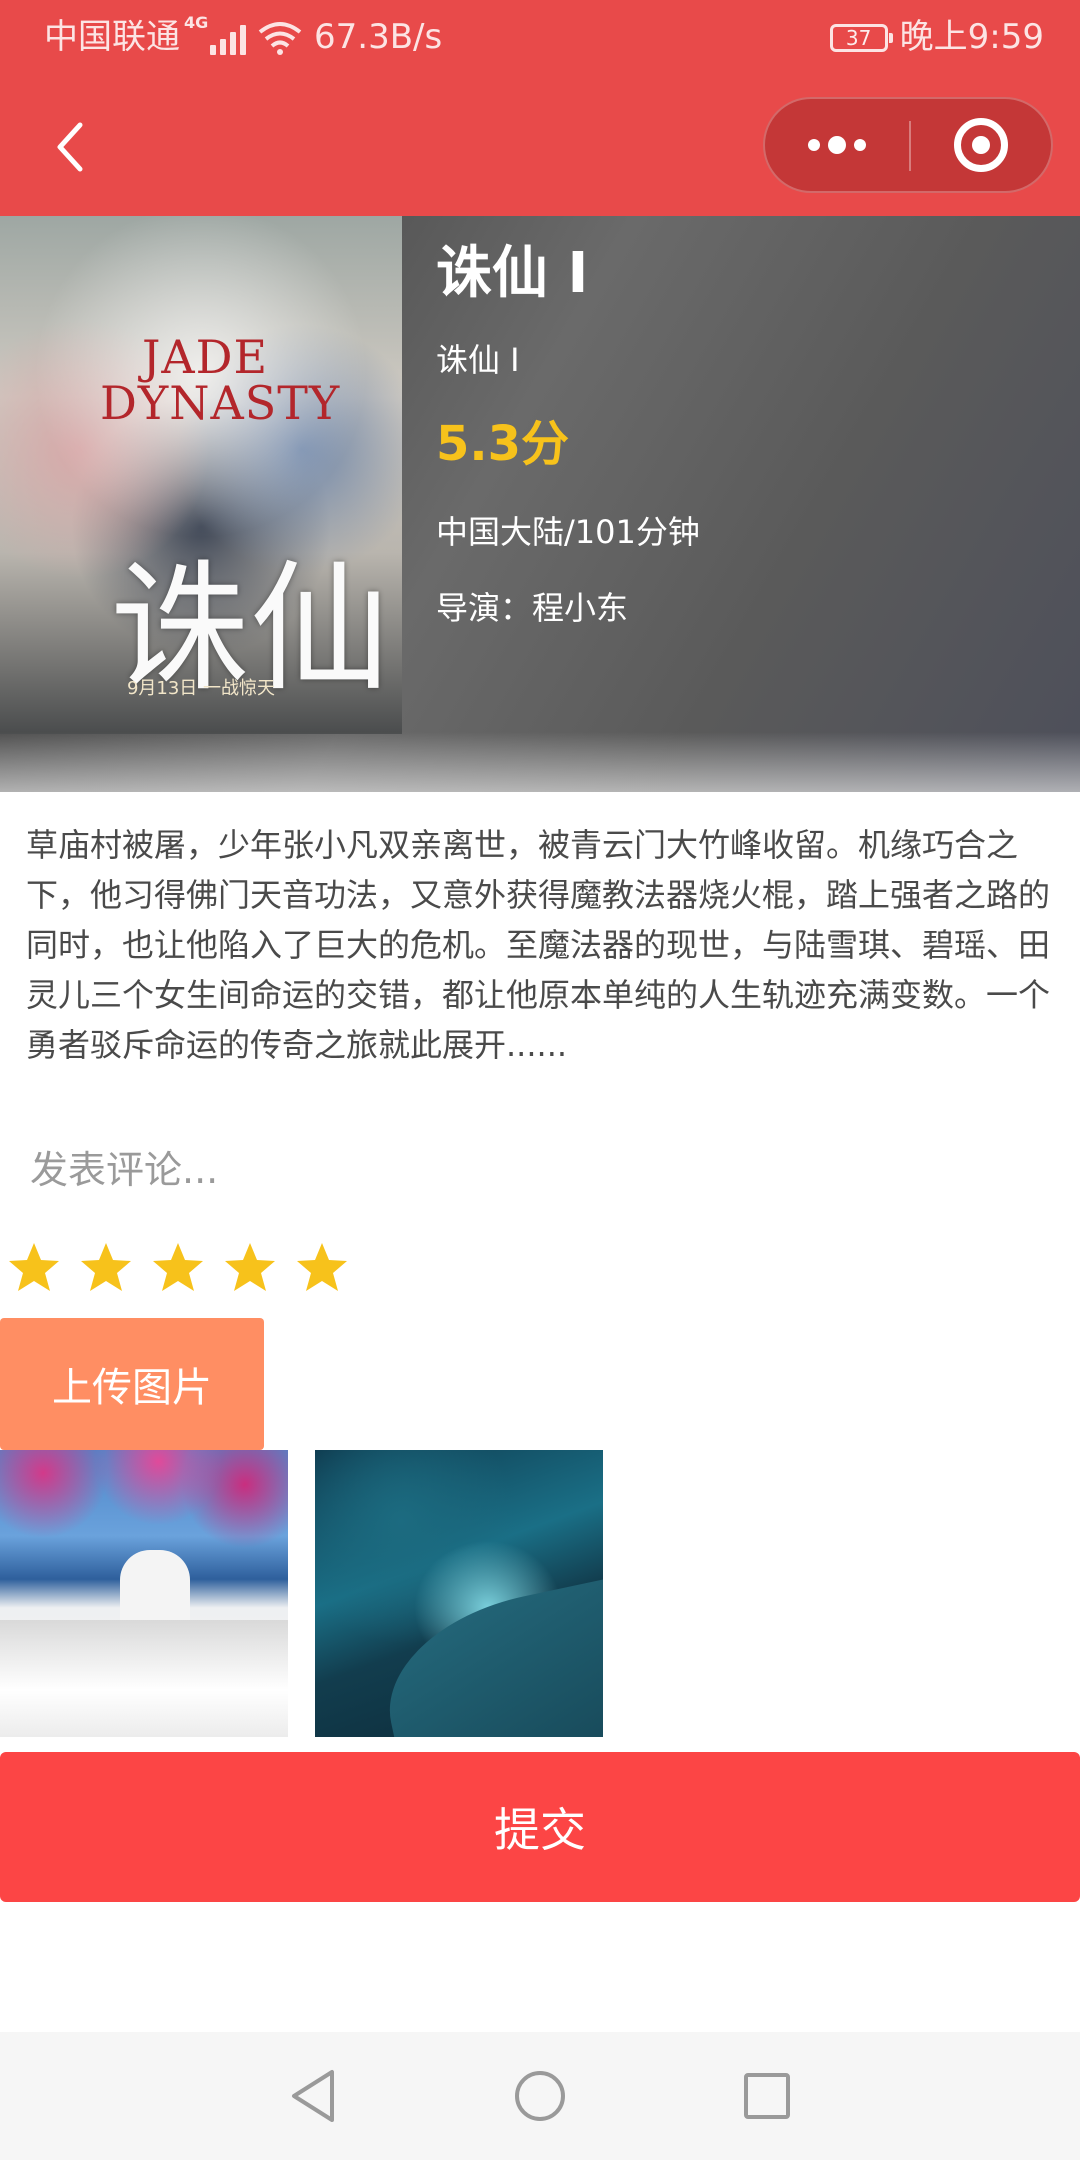 This screenshot has height=2160, width=1080. I want to click on target-ring-icon, so click(981, 145).